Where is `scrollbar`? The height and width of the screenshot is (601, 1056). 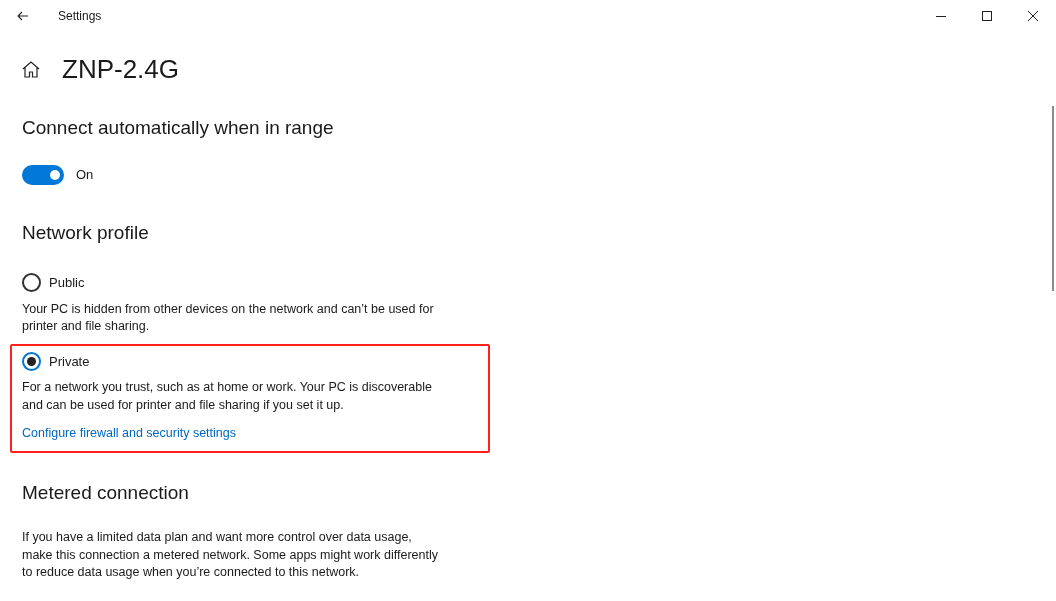
scrollbar is located at coordinates (1053, 198).